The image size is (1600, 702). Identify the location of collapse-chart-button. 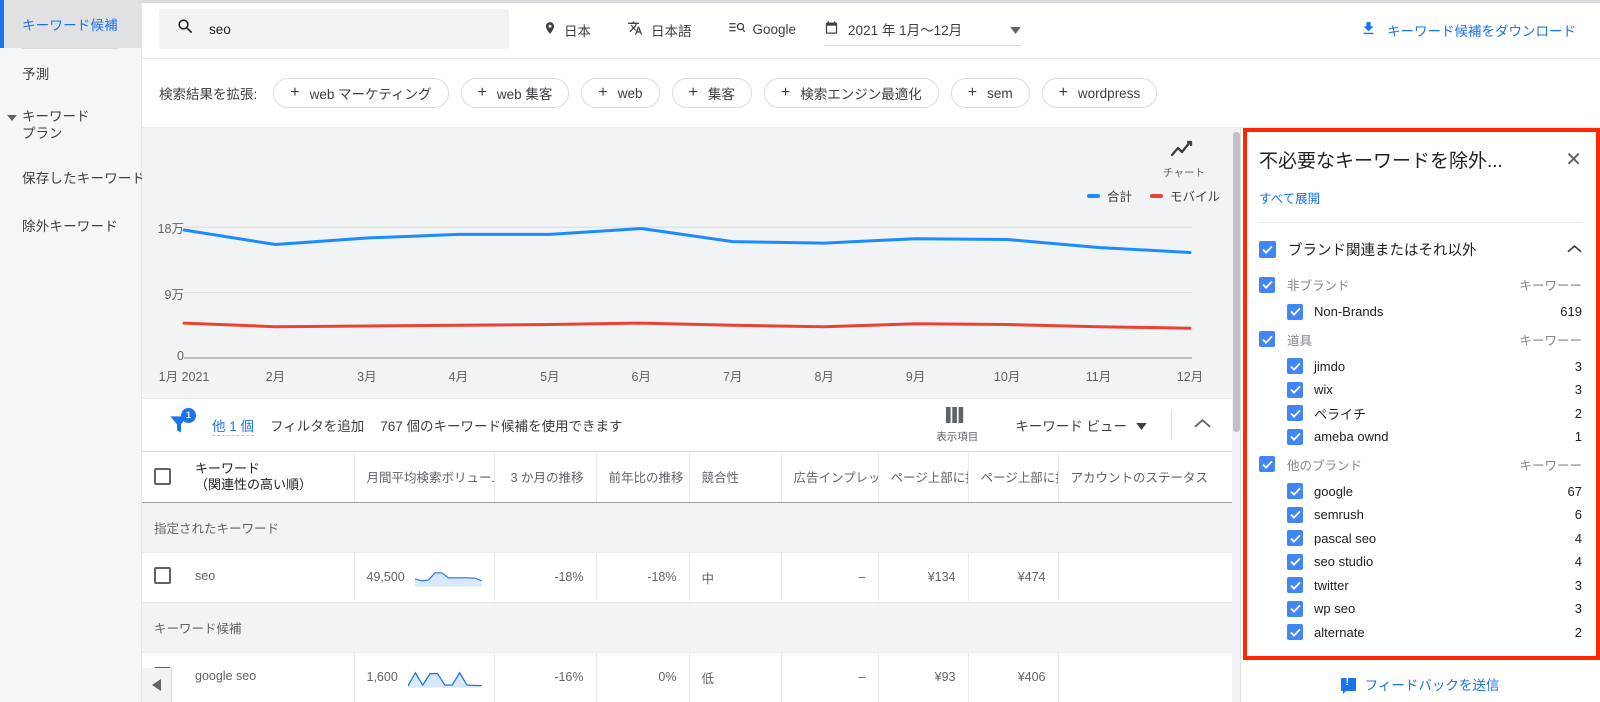
(1202, 425).